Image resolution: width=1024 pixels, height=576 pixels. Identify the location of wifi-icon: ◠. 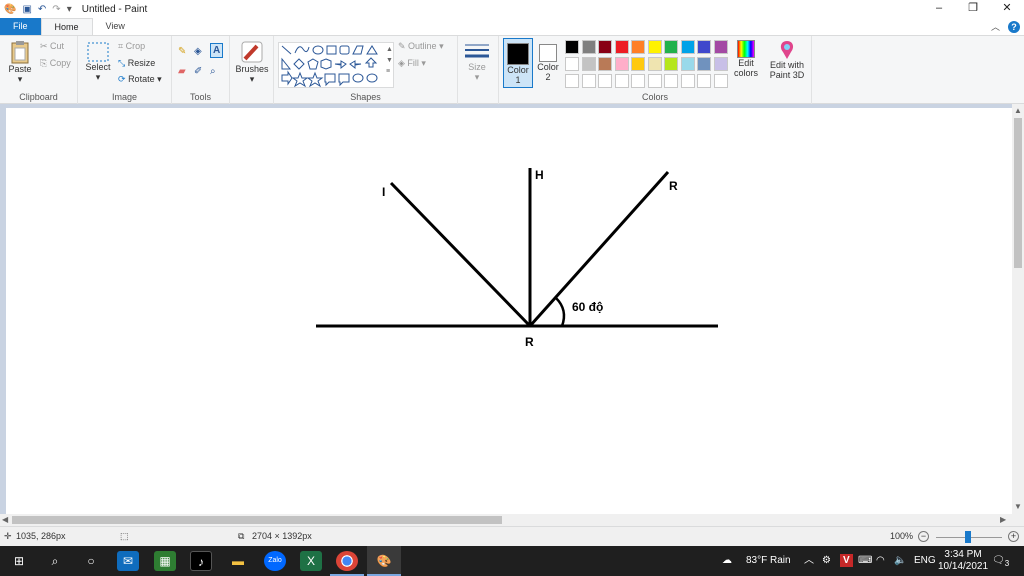
(880, 561).